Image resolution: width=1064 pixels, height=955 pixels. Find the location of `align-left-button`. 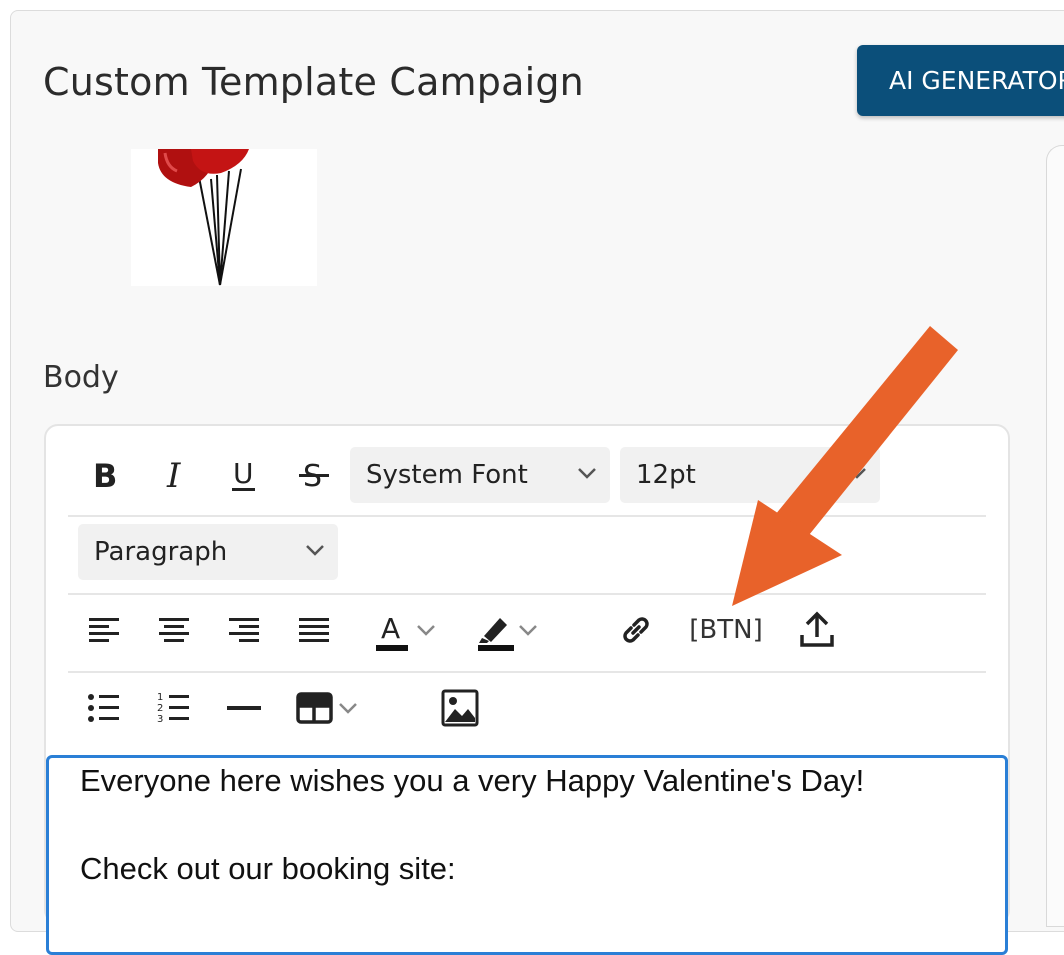

align-left-button is located at coordinates (104, 630).